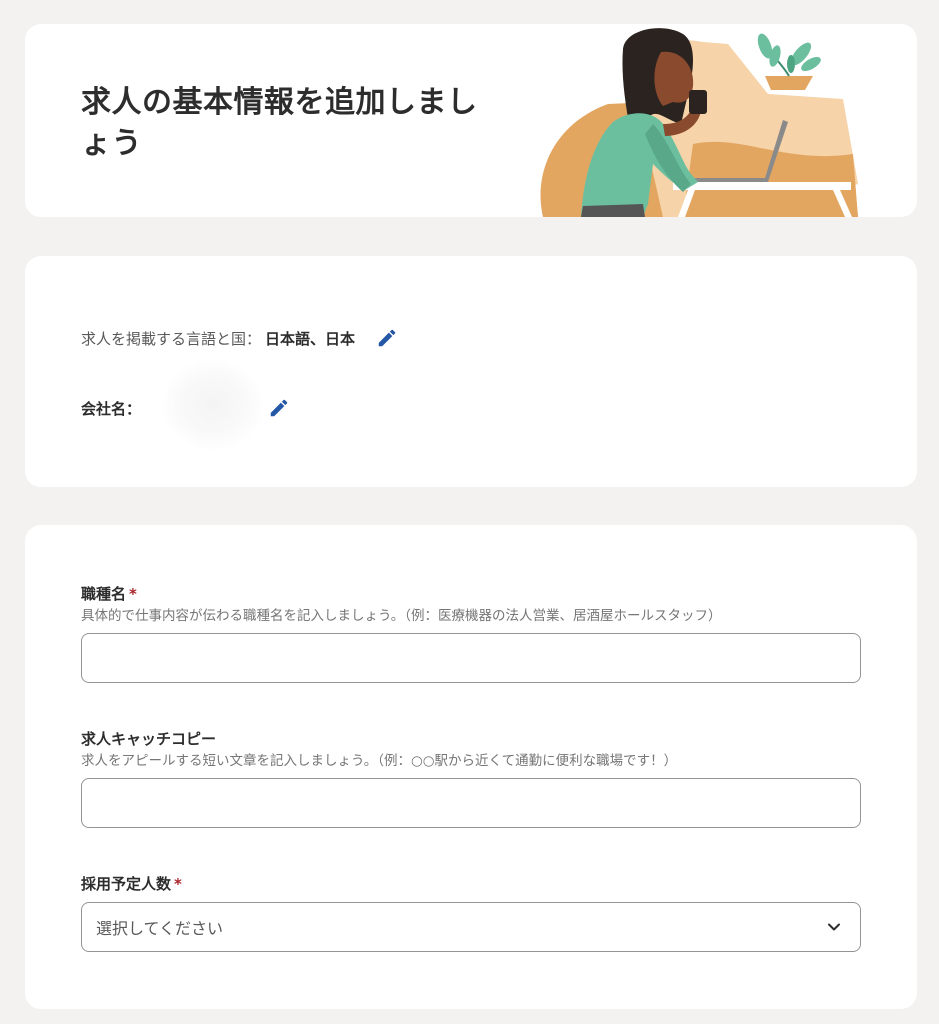 The width and height of the screenshot is (939, 1024). What do you see at coordinates (111, 408) in the screenshot?
I see `company-name-label: 会社名：` at bounding box center [111, 408].